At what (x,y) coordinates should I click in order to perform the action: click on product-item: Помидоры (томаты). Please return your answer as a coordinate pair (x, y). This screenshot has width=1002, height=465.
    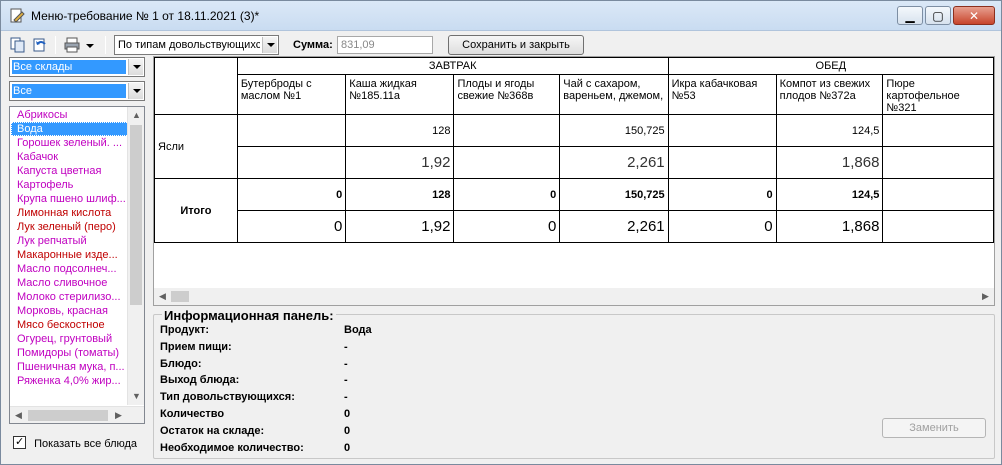
    Looking at the image, I should click on (70, 353).